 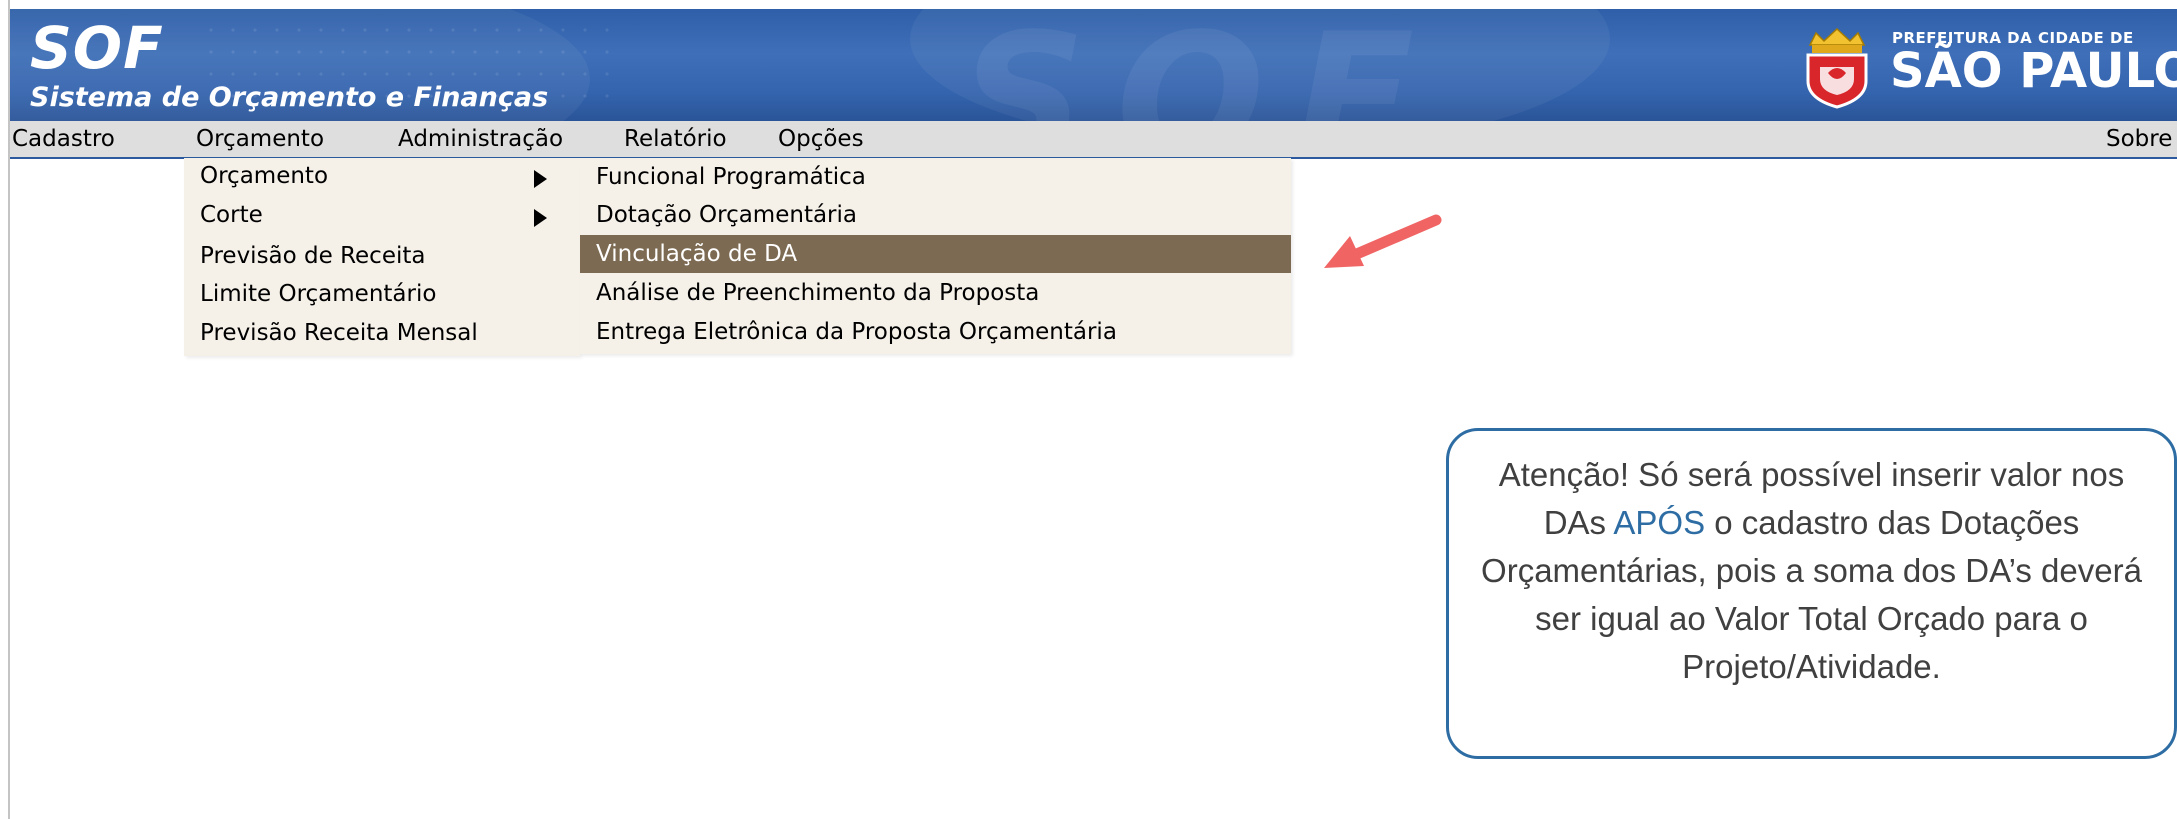 I want to click on submenu-item-analise-preenchimento: Análise de Preenchimento da Proposta, so click(x=935, y=293).